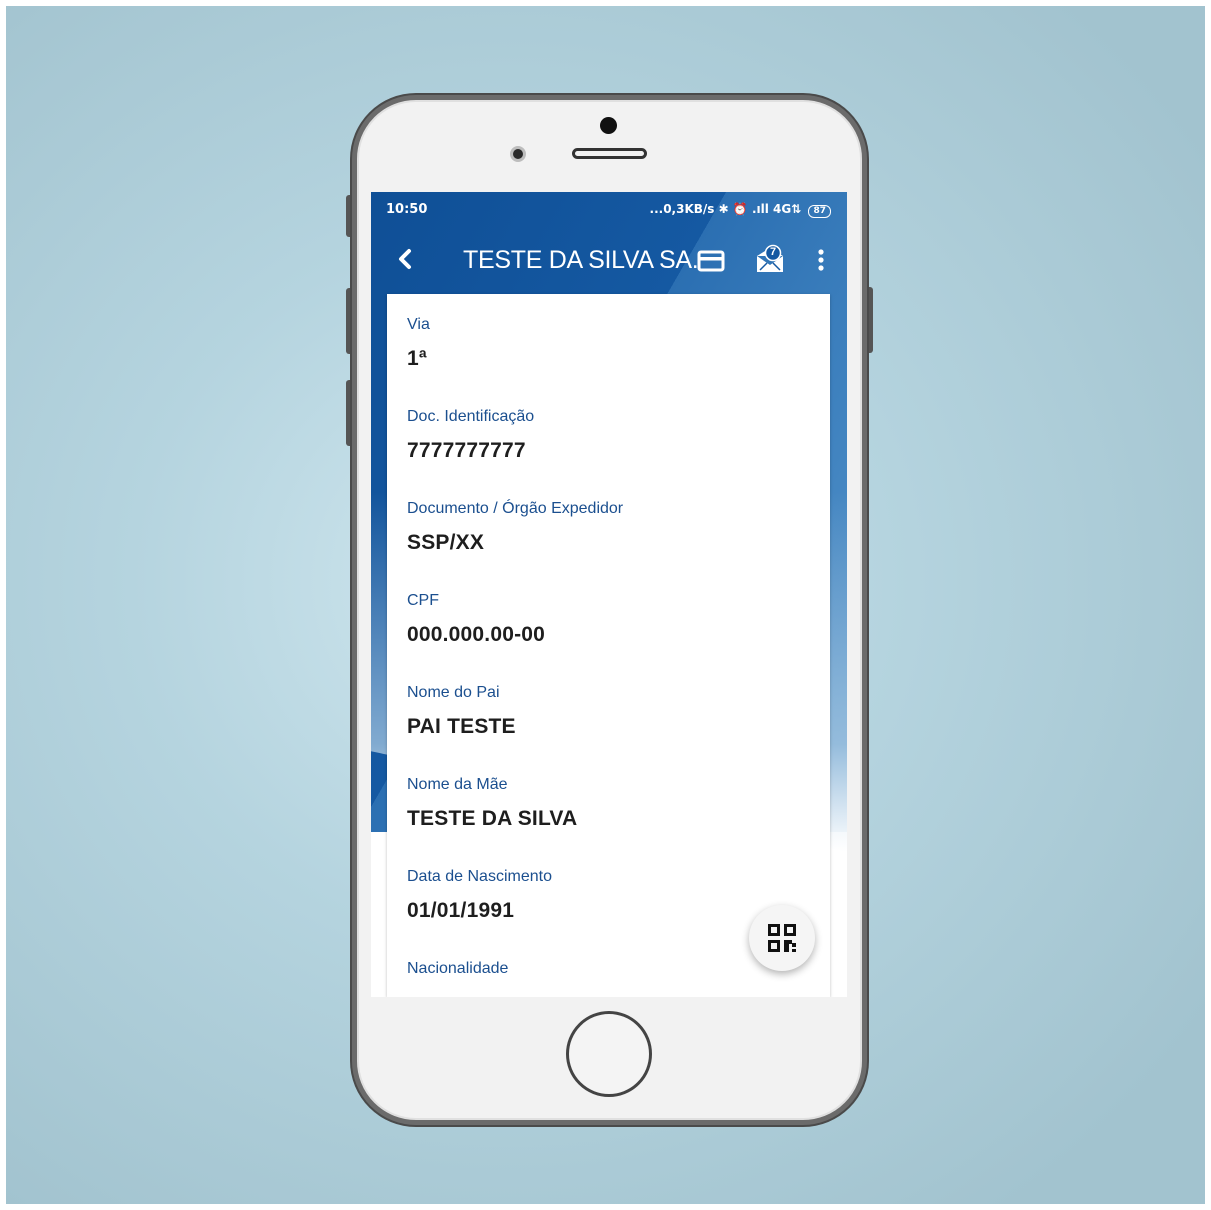 This screenshot has width=1211, height=1210. I want to click on field-value: SSP/XX, so click(446, 542).